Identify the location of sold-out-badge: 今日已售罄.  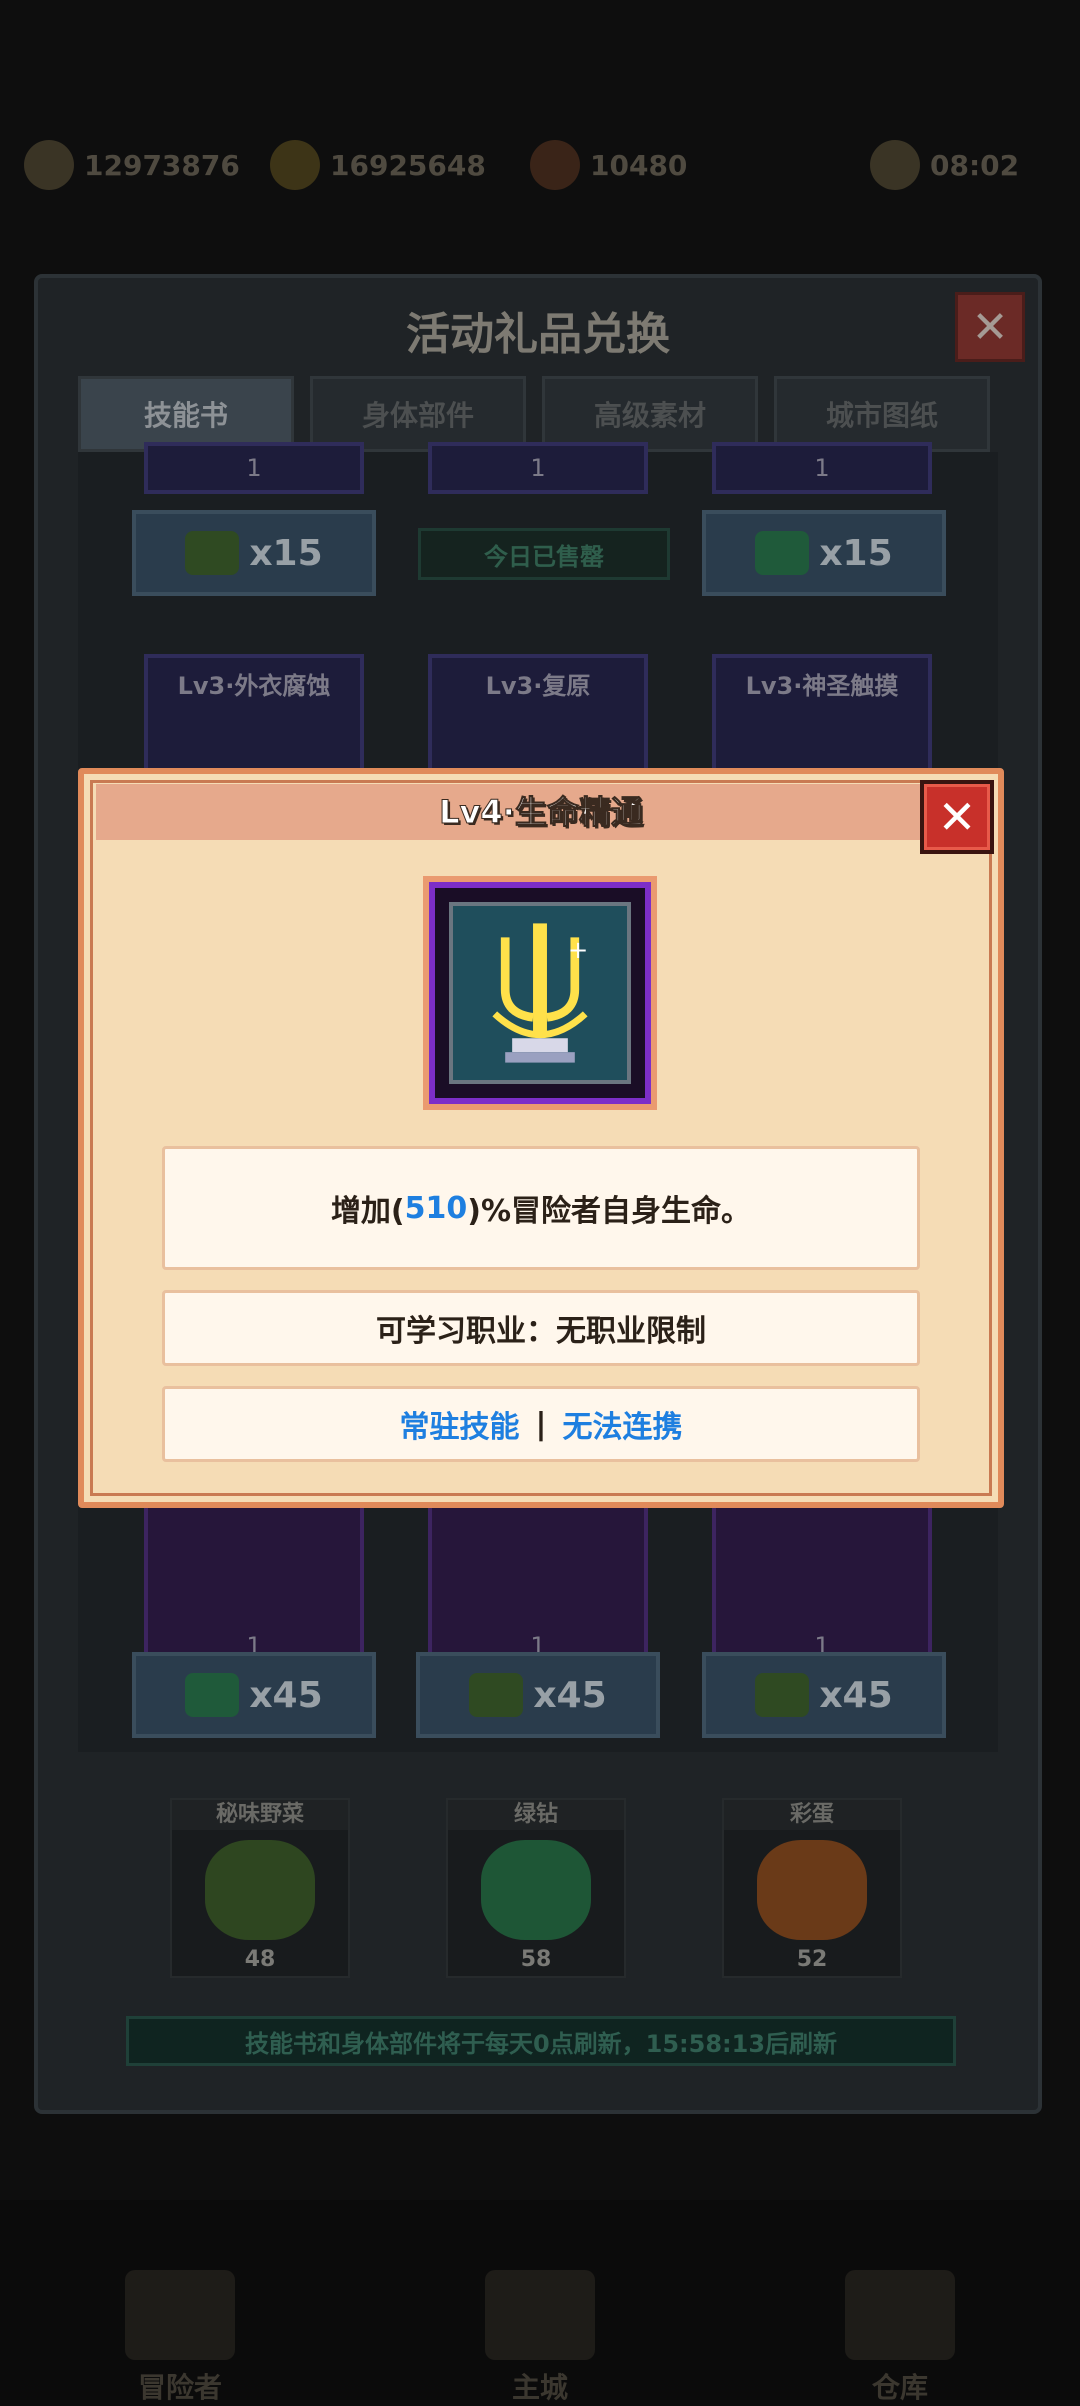
(544, 554).